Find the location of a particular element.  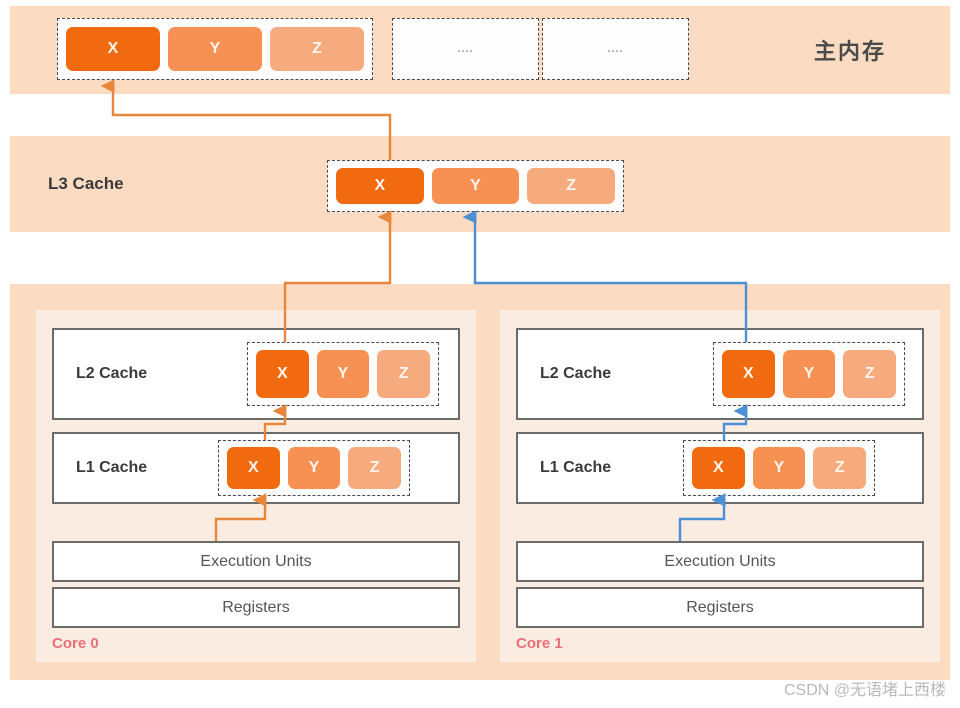

core-1-l2-cacheline: X Y Z is located at coordinates (809, 374).